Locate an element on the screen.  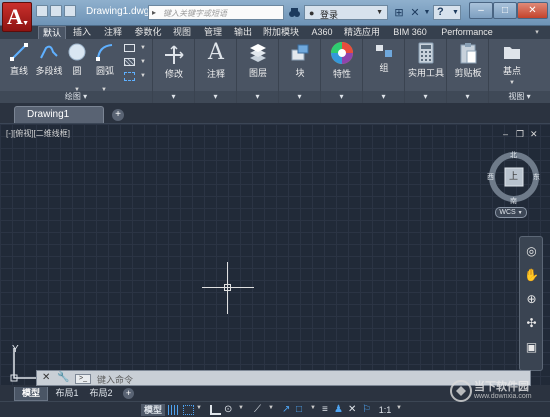
tab-a360: A360 is located at coordinates (322, 32).